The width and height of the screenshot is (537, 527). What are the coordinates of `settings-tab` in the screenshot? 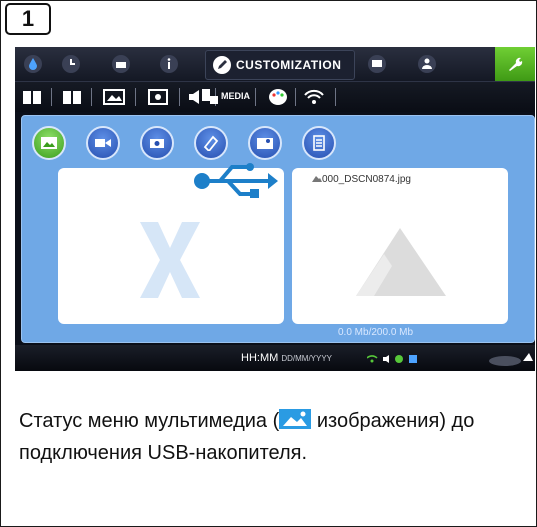 It's located at (515, 64).